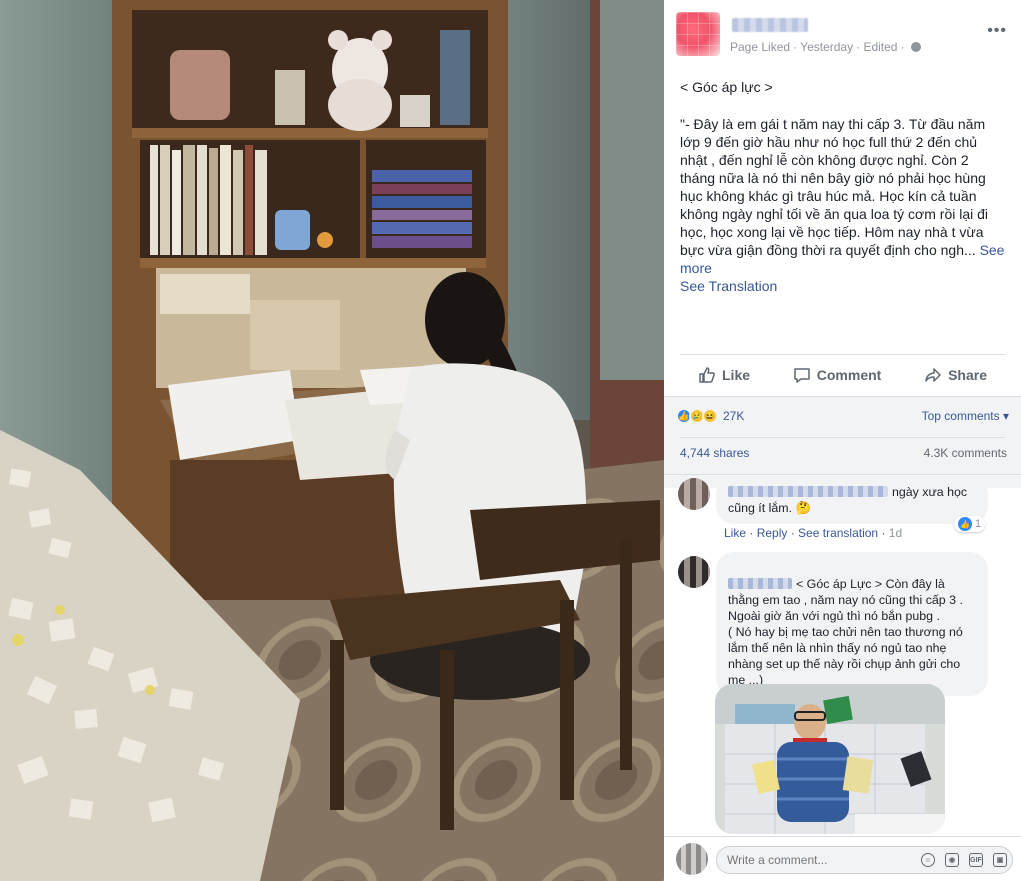  Describe the element at coordinates (802, 375) in the screenshot. I see `comment-icon` at that location.